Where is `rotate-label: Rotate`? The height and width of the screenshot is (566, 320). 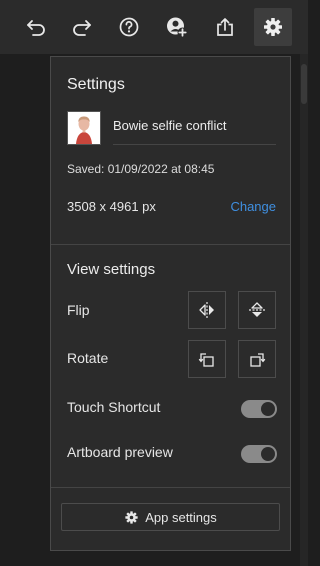 rotate-label: Rotate is located at coordinates (88, 358).